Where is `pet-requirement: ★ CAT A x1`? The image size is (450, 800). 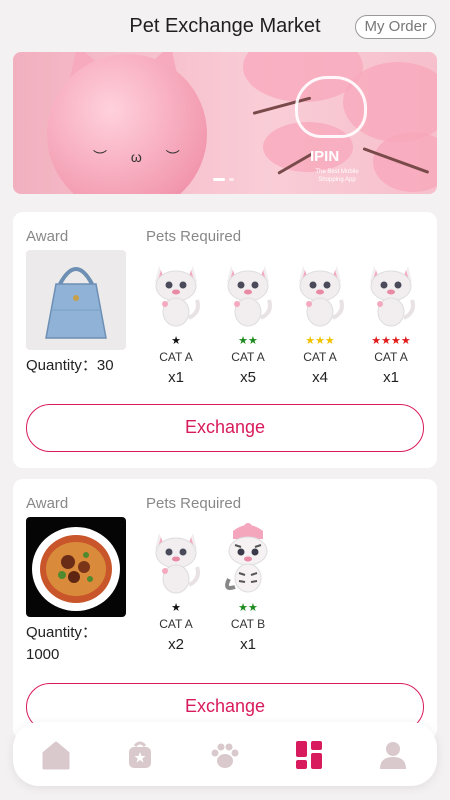
pet-requirement: ★ CAT A x1 is located at coordinates (176, 320).